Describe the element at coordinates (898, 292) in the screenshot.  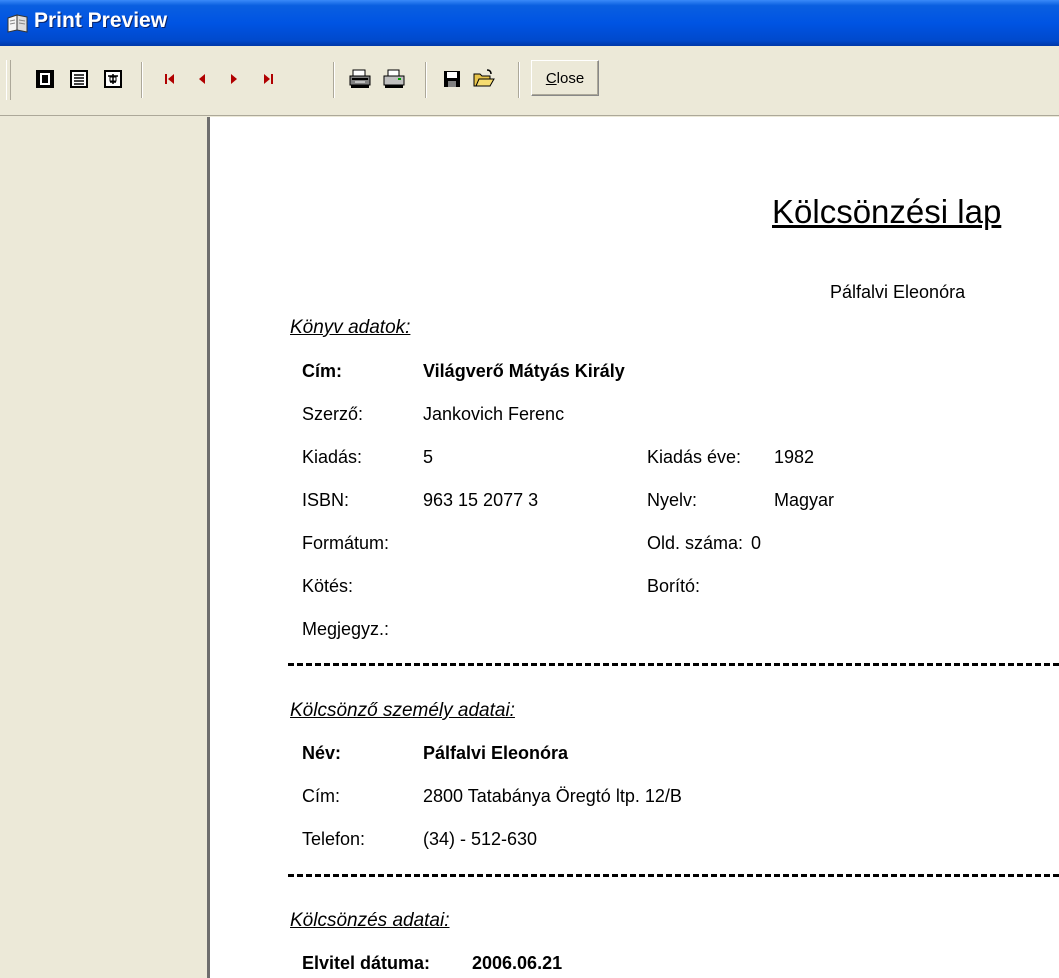
I see `report-subtitle: Pálfalvi Eleonóra` at that location.